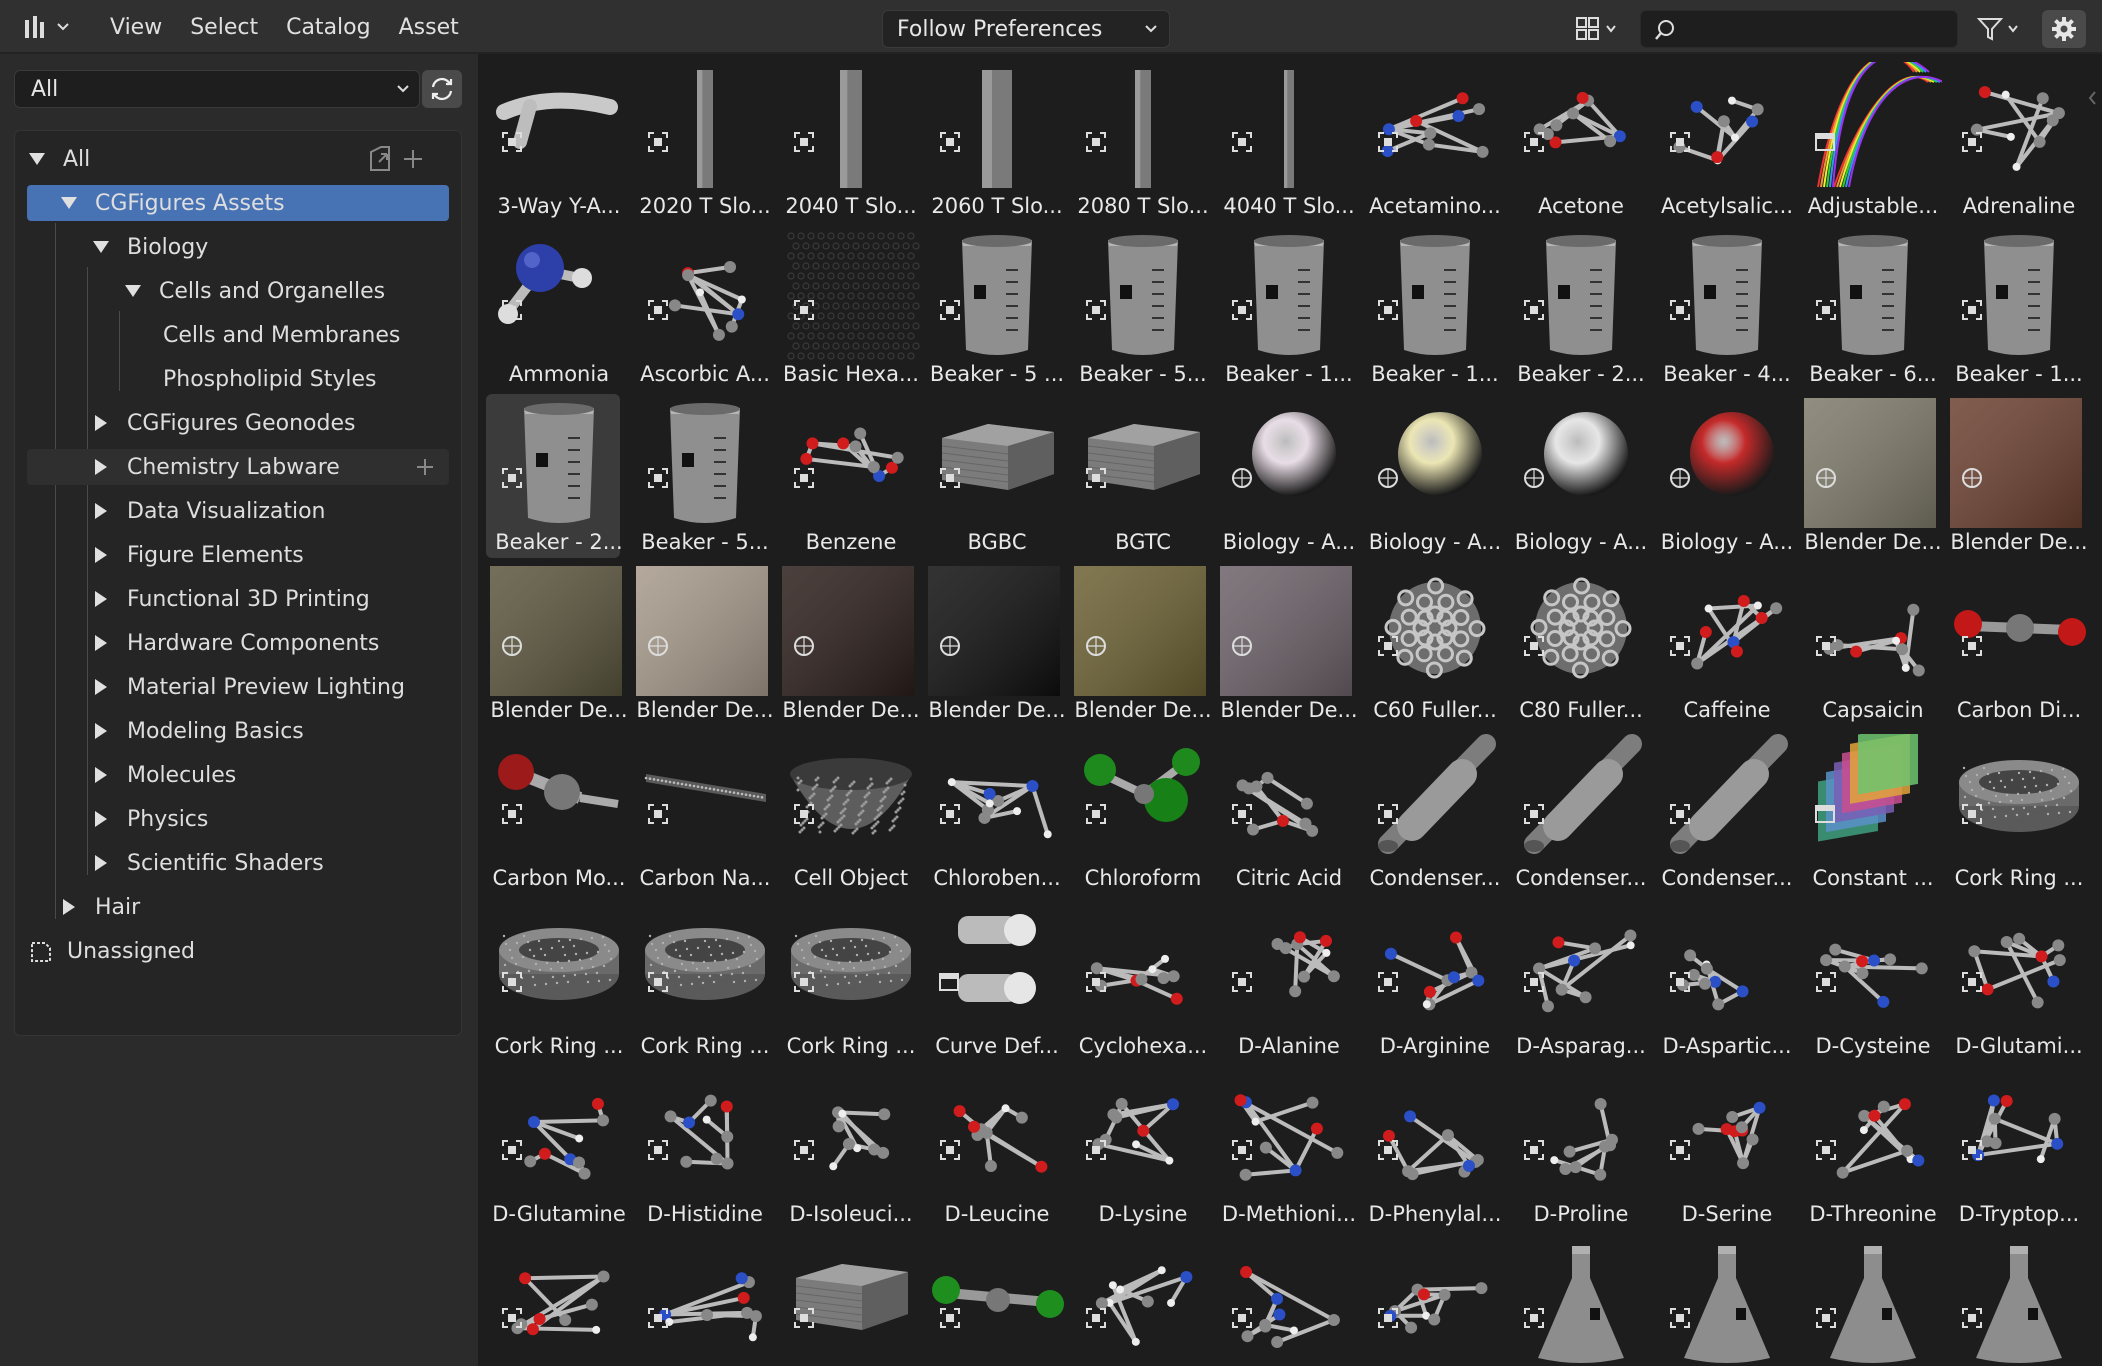 Image resolution: width=2102 pixels, height=1366 pixels. What do you see at coordinates (239, 731) in the screenshot?
I see `catalog-item-modeling-basics: Modeling Basics` at bounding box center [239, 731].